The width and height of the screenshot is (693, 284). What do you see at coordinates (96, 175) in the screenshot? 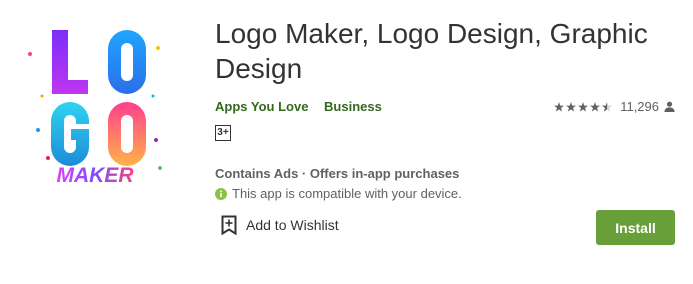
I see `svg-text: MAKER` at bounding box center [96, 175].